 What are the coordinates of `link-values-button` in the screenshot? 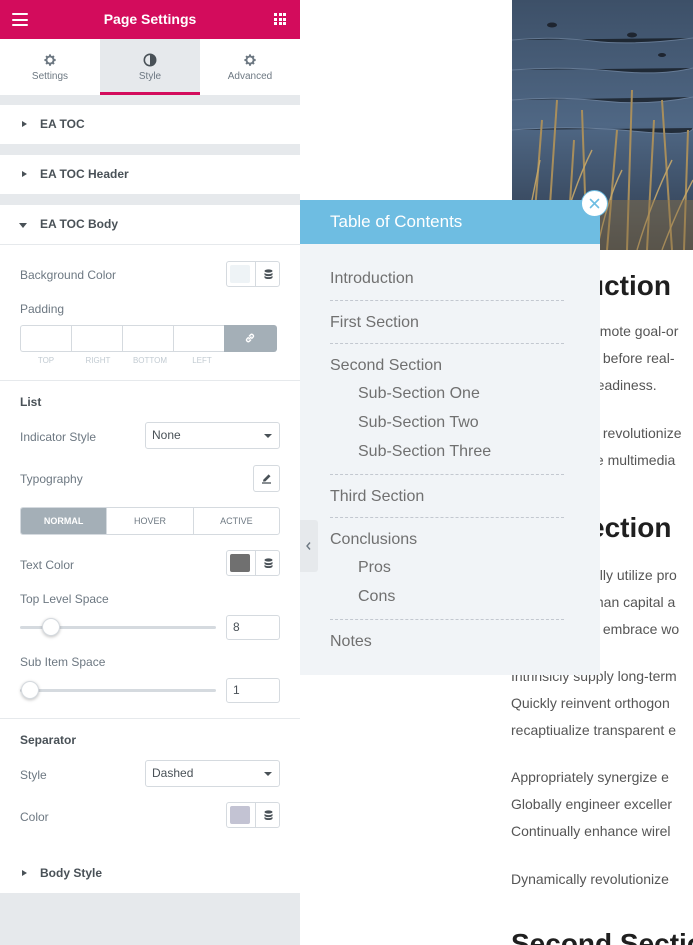 It's located at (250, 338).